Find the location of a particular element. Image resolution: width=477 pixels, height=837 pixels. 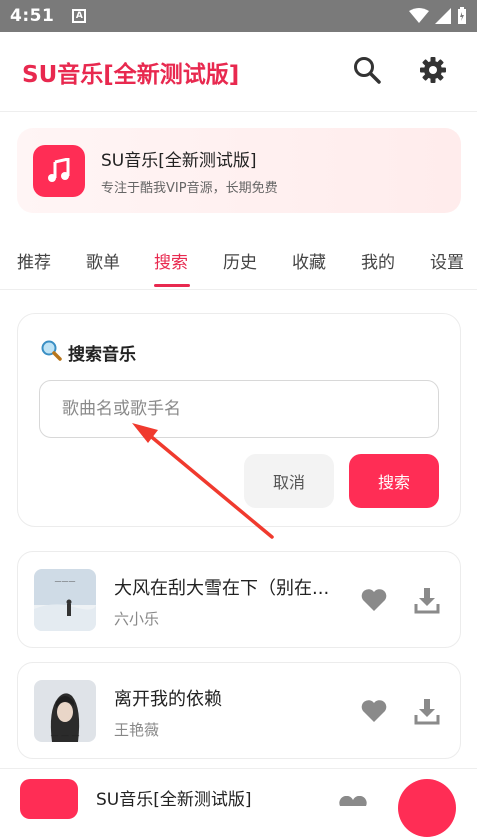

search-heading: 搜索音乐 is located at coordinates (102, 355).